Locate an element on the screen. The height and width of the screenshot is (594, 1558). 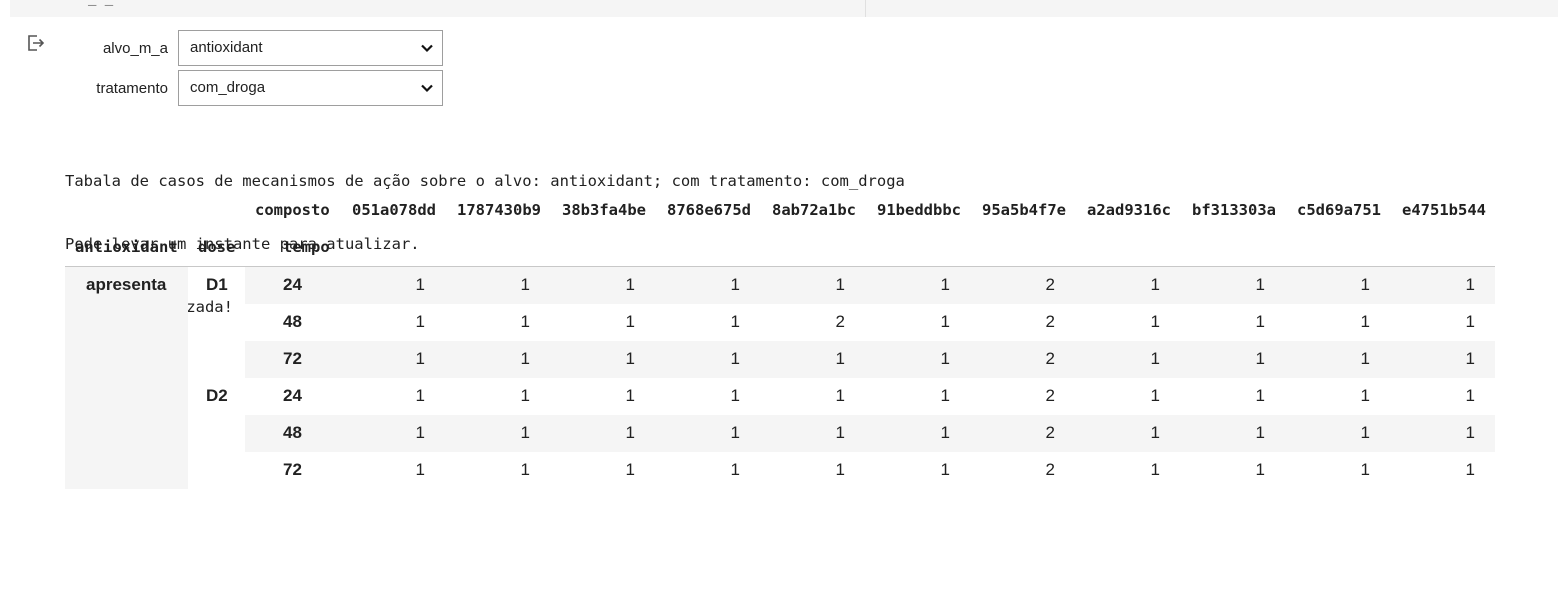
column-header: 8768e675d is located at coordinates (709, 210).